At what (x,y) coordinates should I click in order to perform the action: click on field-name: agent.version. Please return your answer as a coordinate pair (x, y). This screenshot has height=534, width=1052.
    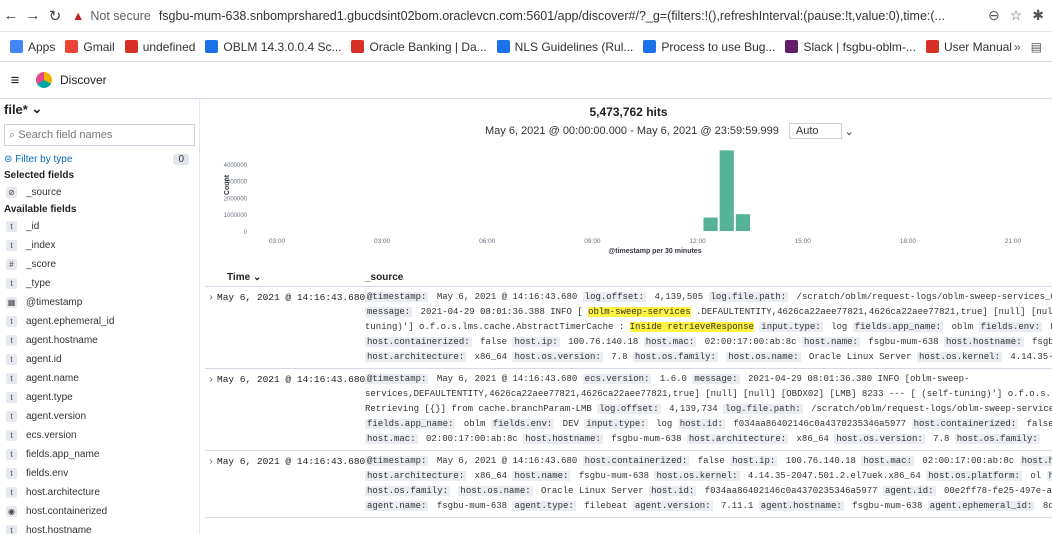
    Looking at the image, I should click on (56, 416).